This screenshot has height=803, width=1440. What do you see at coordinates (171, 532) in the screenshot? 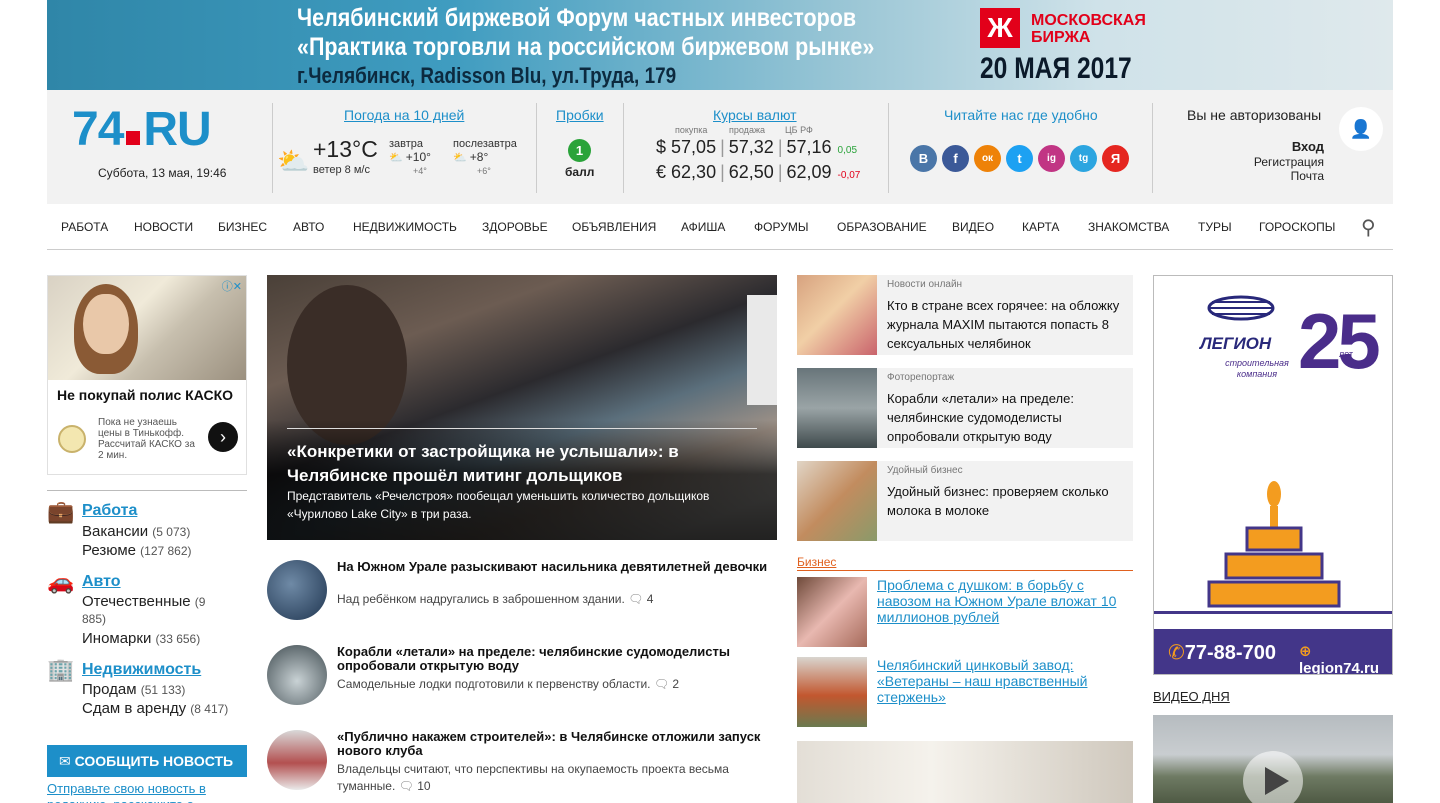
I see `rubric-count: (5 073)` at bounding box center [171, 532].